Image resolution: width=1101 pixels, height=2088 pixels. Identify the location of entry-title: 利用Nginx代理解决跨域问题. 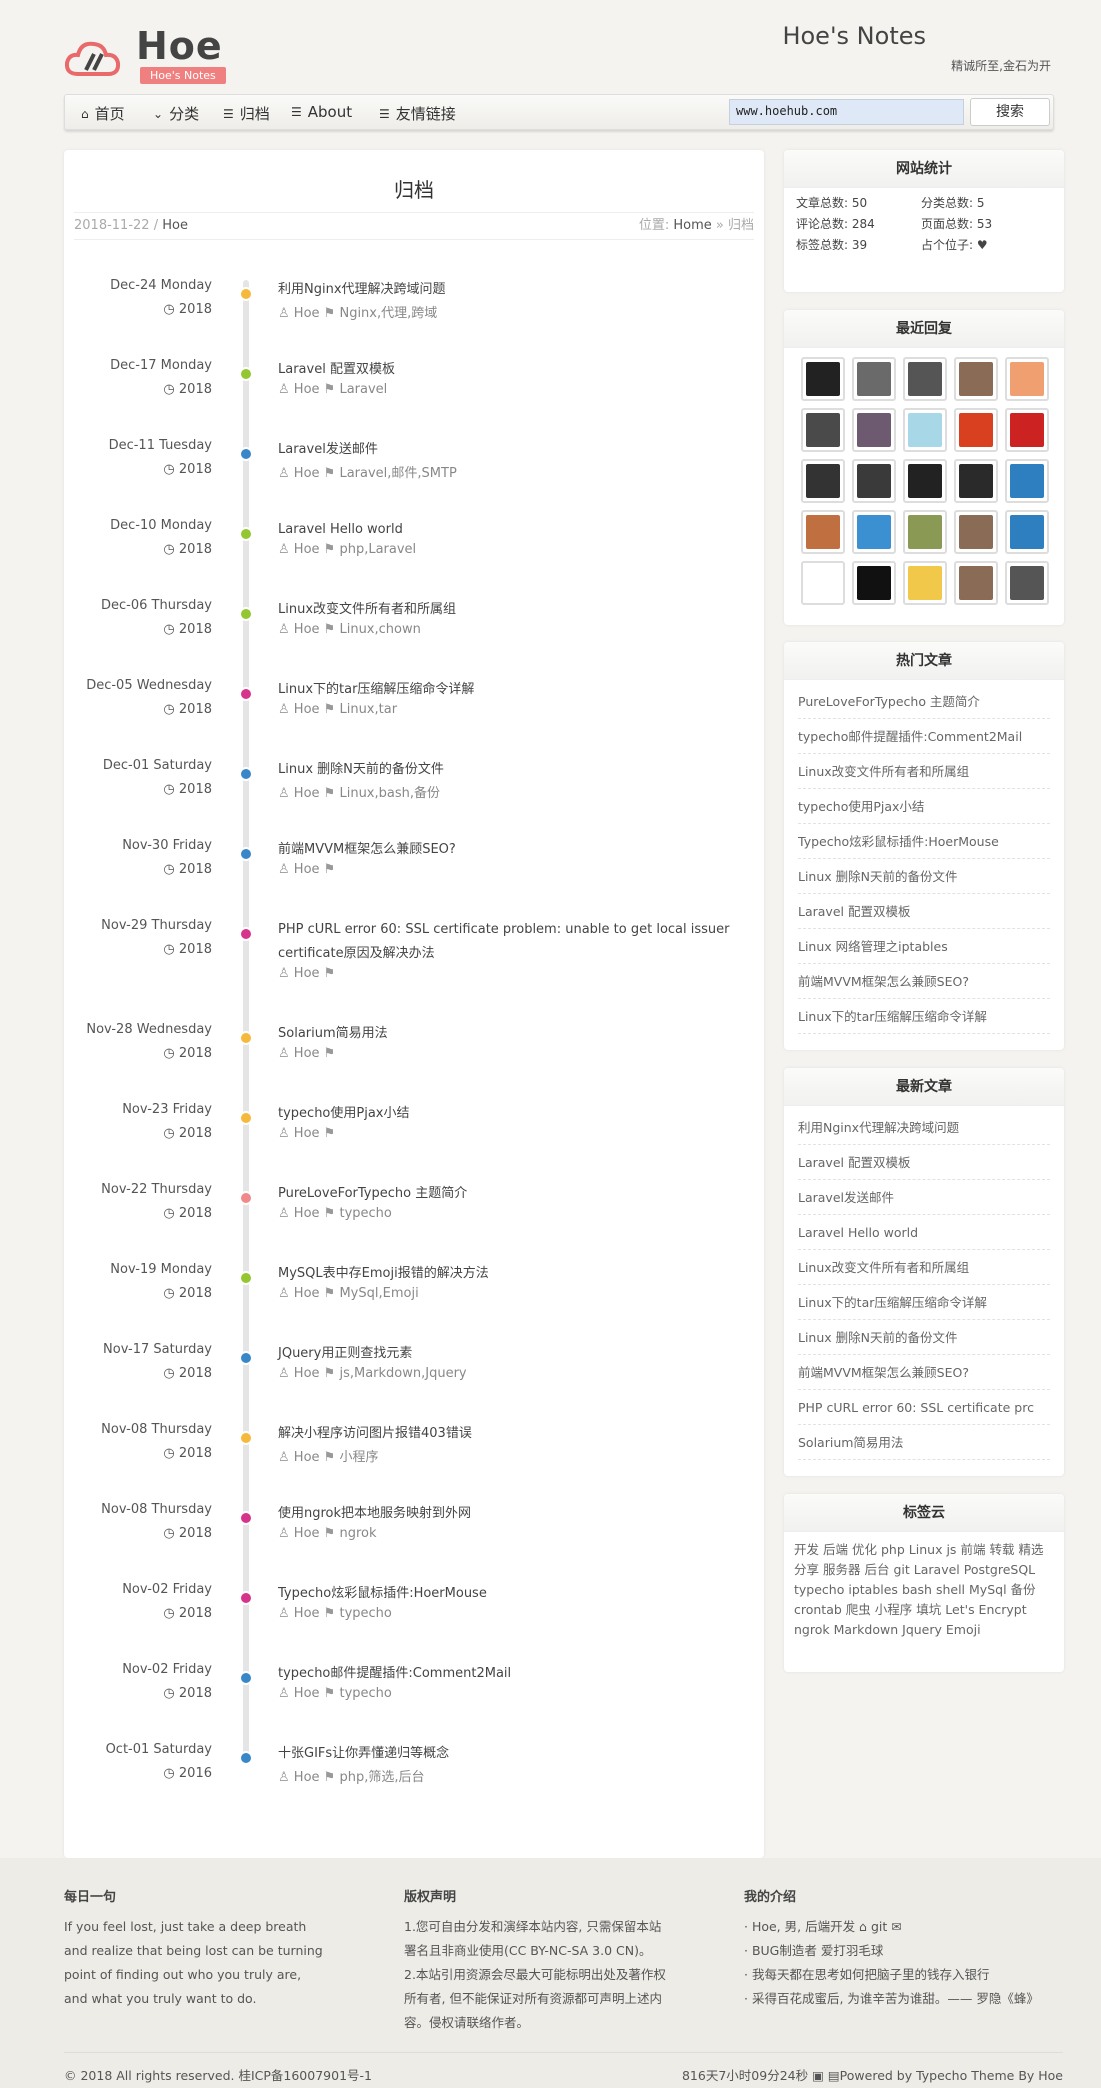
(518, 290).